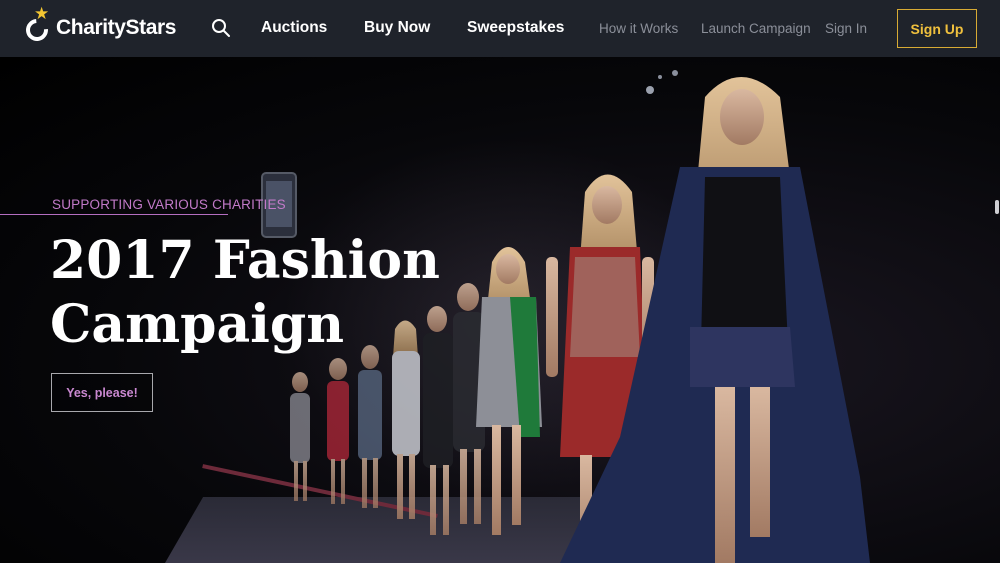 The width and height of the screenshot is (1000, 563). Describe the element at coordinates (169, 204) in the screenshot. I see `hero-eyebrow: SUPPORTING VARIOUS CHARITIES` at that location.